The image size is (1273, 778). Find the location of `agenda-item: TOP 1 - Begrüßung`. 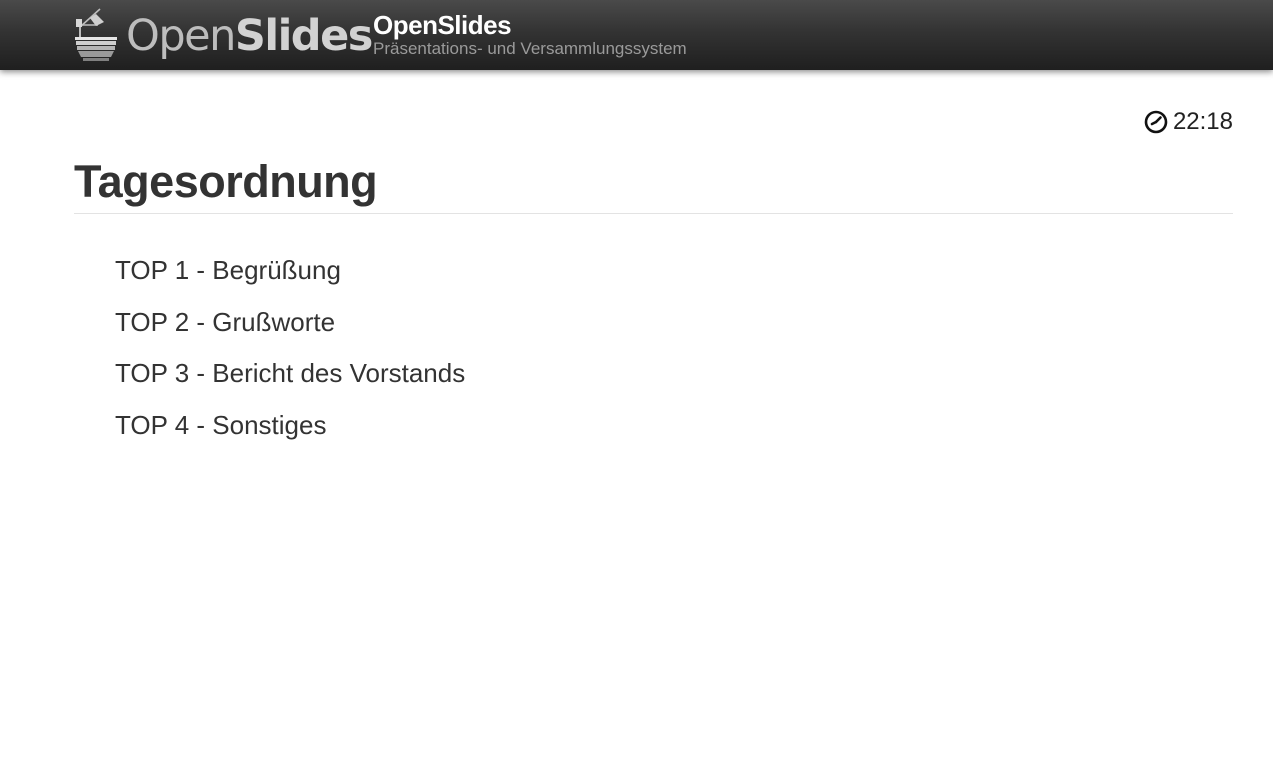

agenda-item: TOP 1 - Begrüßung is located at coordinates (228, 270).